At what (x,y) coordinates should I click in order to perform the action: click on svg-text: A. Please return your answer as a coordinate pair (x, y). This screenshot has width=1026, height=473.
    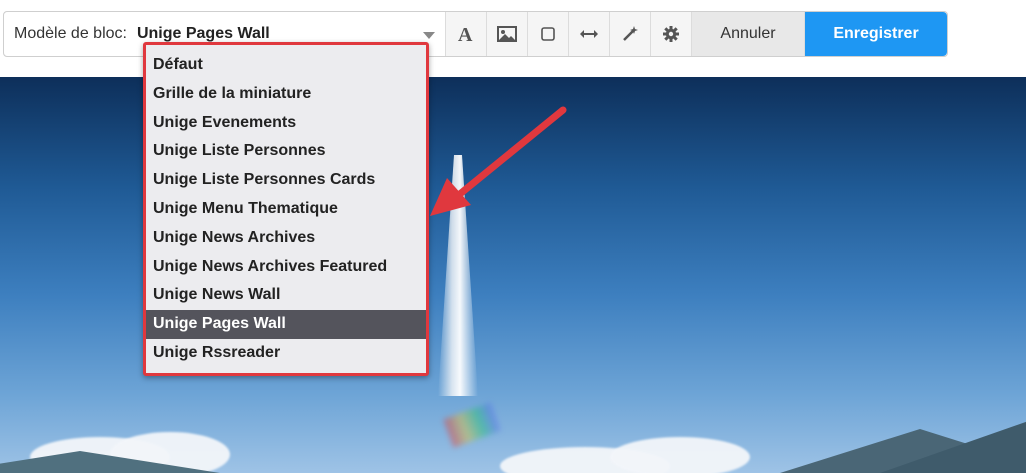
    Looking at the image, I should click on (465, 34).